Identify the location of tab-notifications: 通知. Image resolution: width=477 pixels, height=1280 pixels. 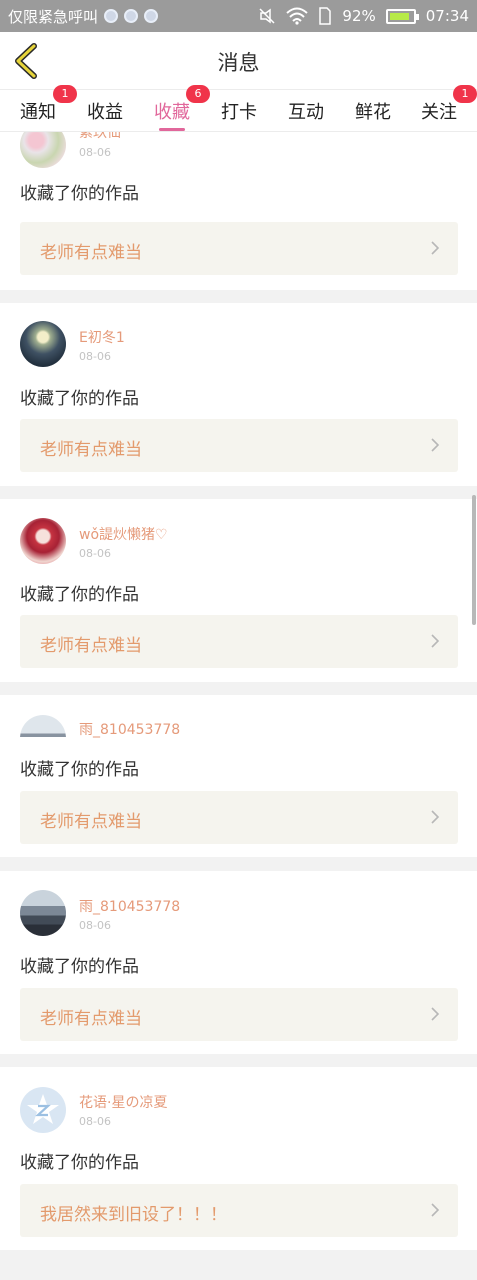
(38, 111).